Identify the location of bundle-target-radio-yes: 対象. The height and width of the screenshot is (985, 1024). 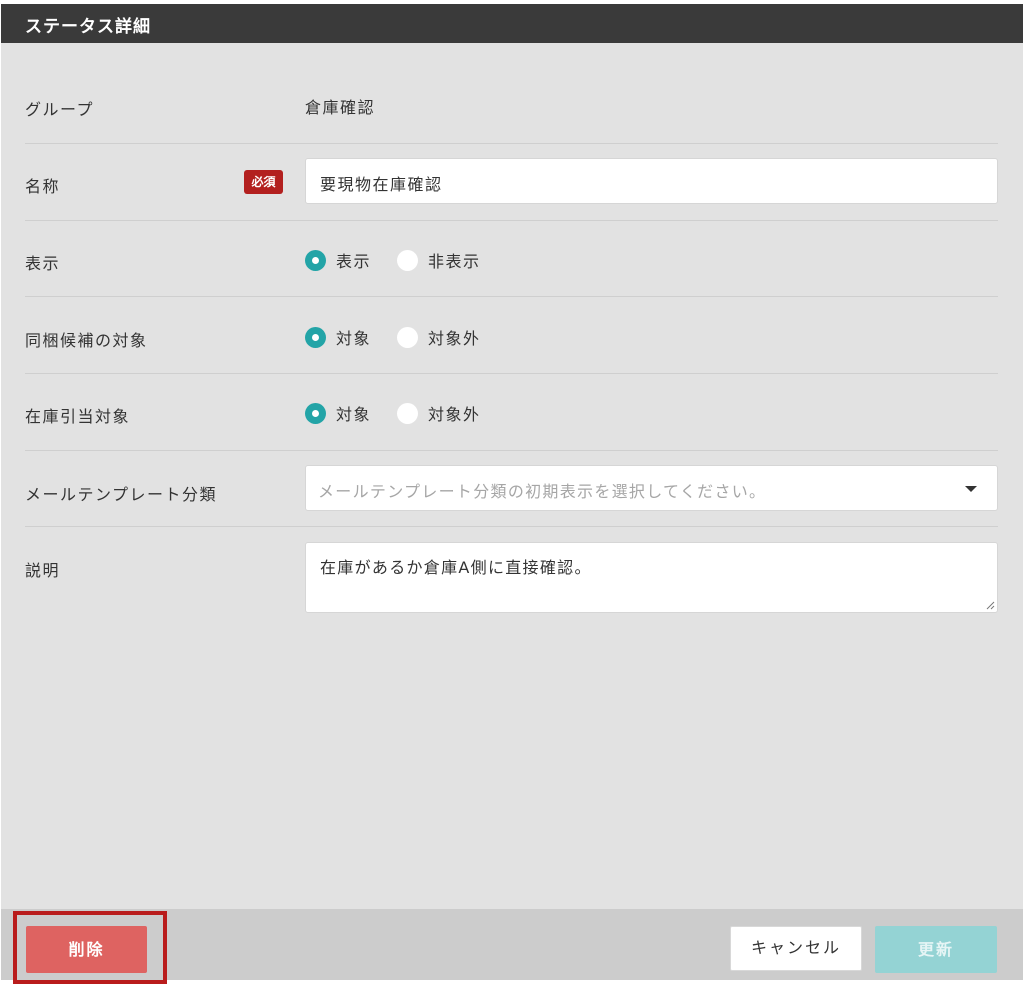
(338, 337).